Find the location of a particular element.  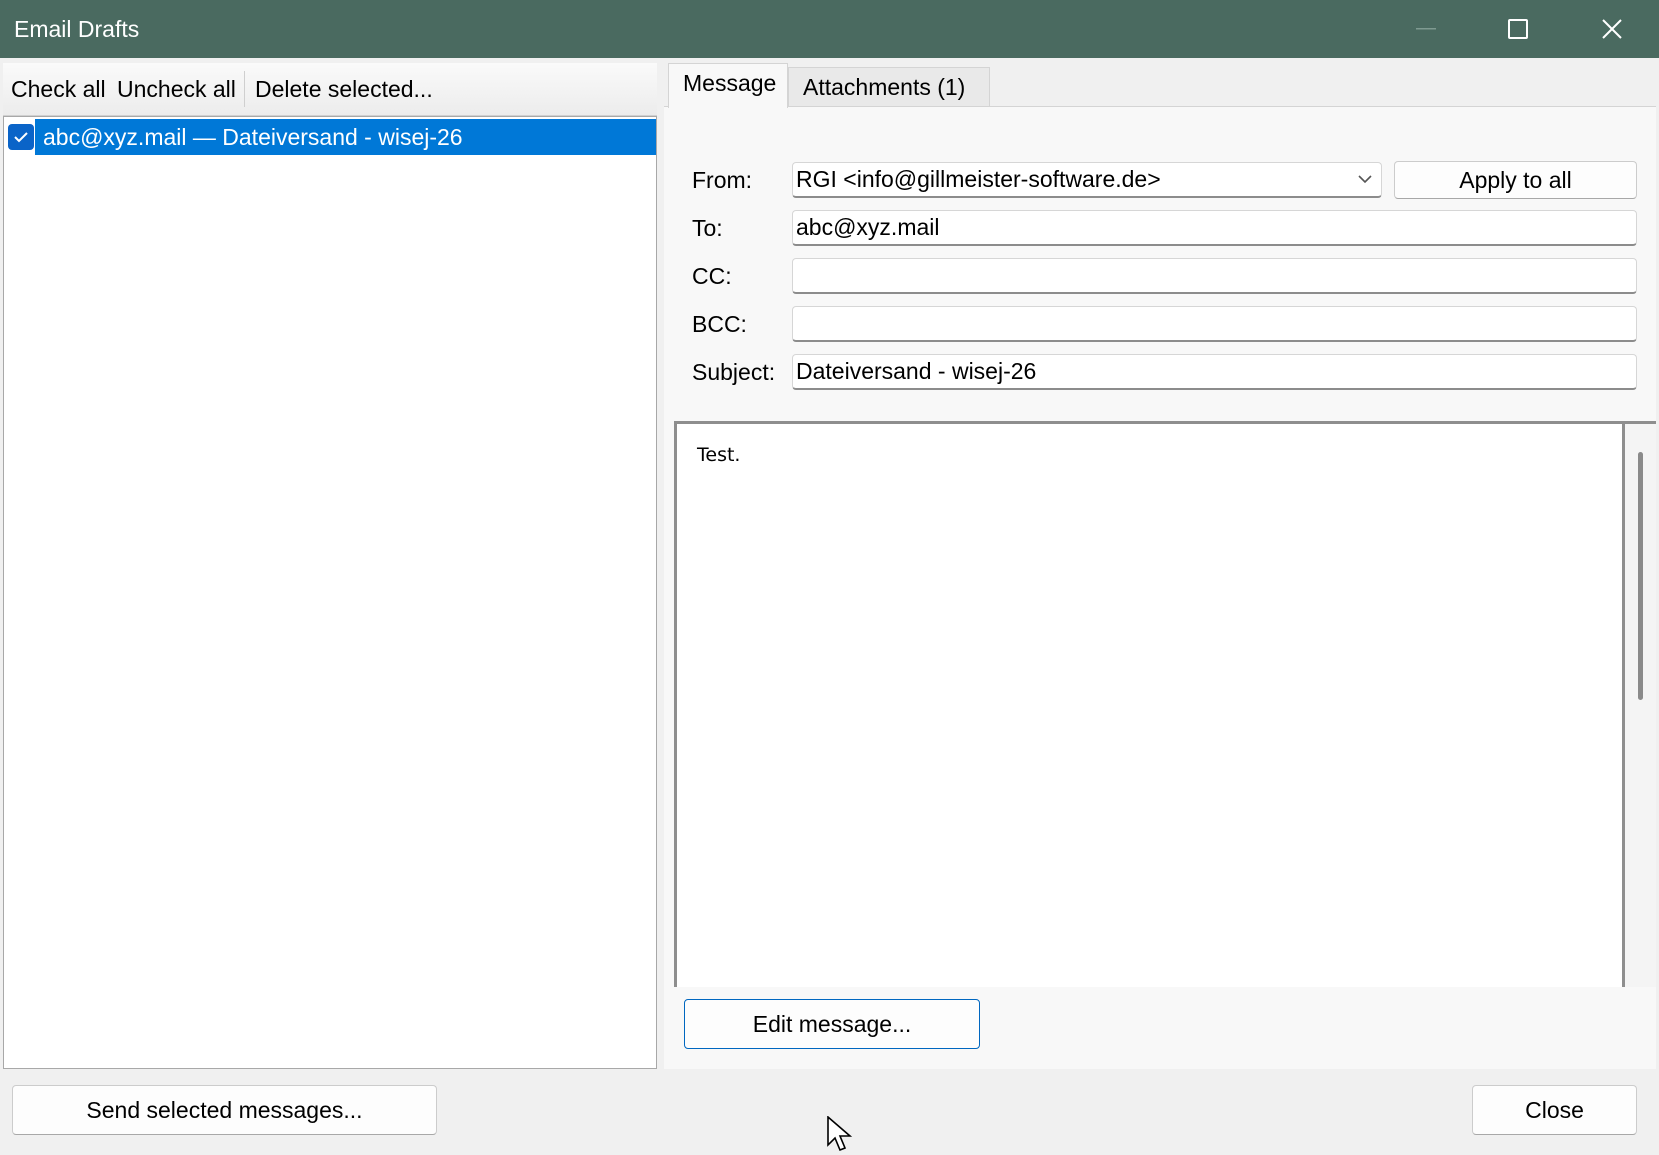

from-label: From: is located at coordinates (722, 180).